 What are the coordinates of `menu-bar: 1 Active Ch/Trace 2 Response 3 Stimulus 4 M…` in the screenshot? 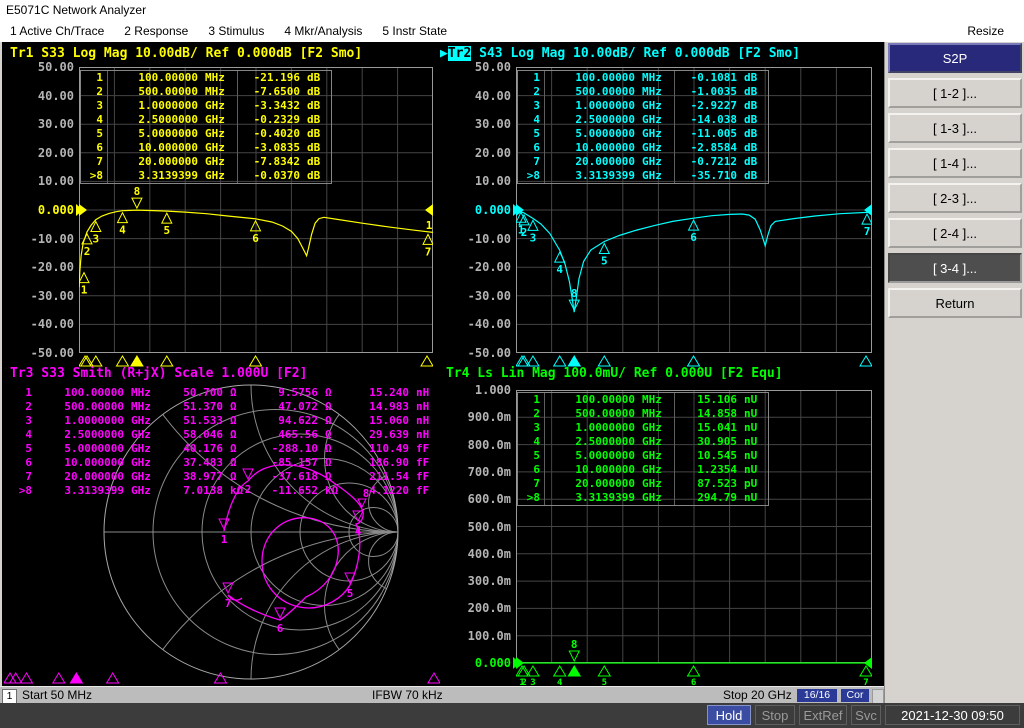 It's located at (512, 31).